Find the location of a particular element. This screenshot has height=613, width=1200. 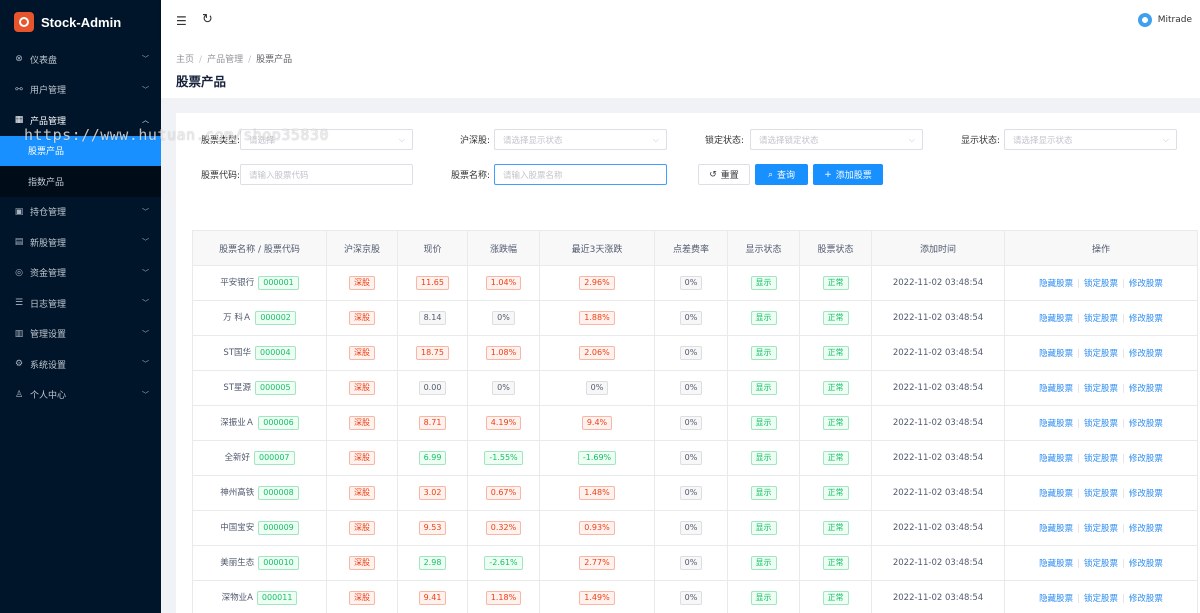

submenu-item-0: 股票产品 is located at coordinates (80, 150).